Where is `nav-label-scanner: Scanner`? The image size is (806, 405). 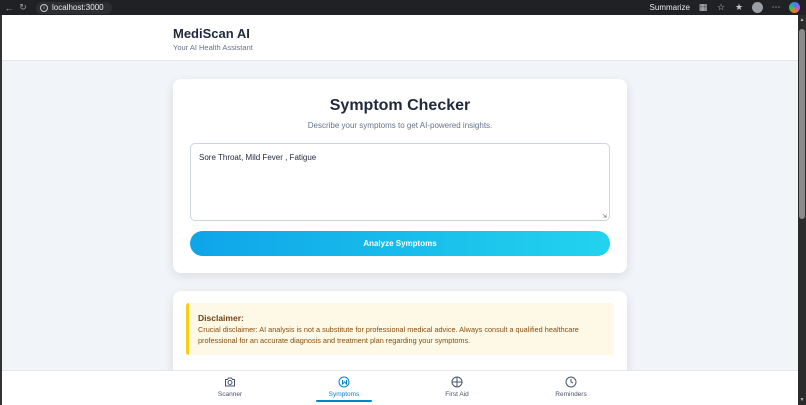 nav-label-scanner: Scanner is located at coordinates (230, 394).